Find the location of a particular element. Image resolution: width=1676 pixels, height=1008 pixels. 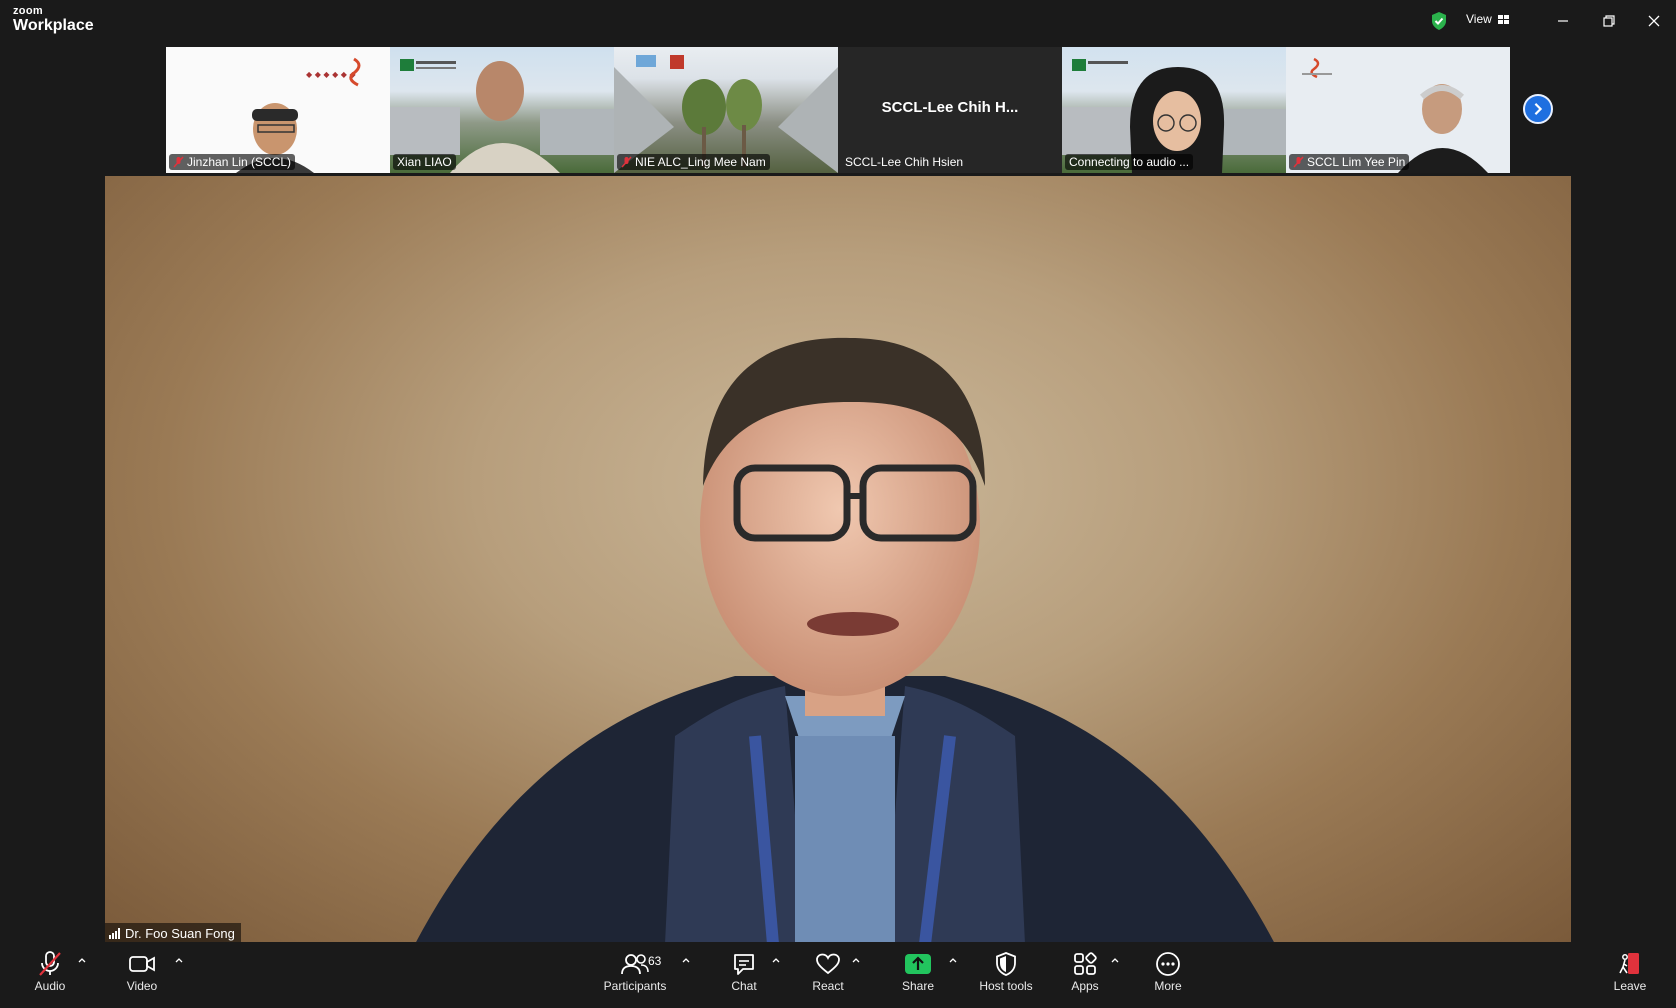

react-button: React is located at coordinates (828, 975).